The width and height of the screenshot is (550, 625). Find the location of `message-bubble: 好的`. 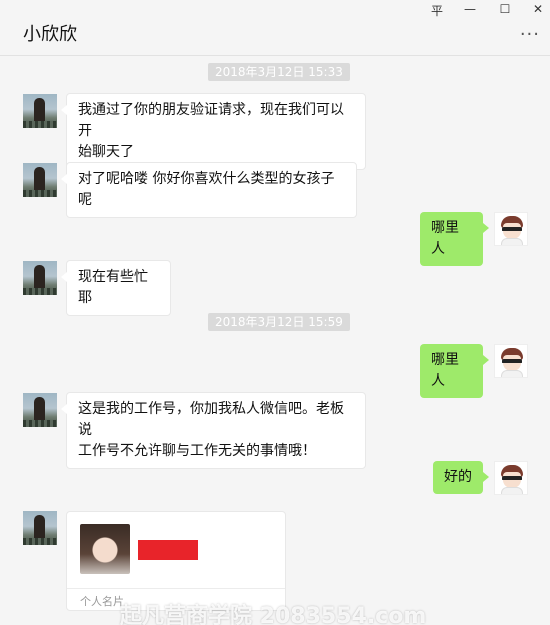

message-bubble: 好的 is located at coordinates (461, 477).